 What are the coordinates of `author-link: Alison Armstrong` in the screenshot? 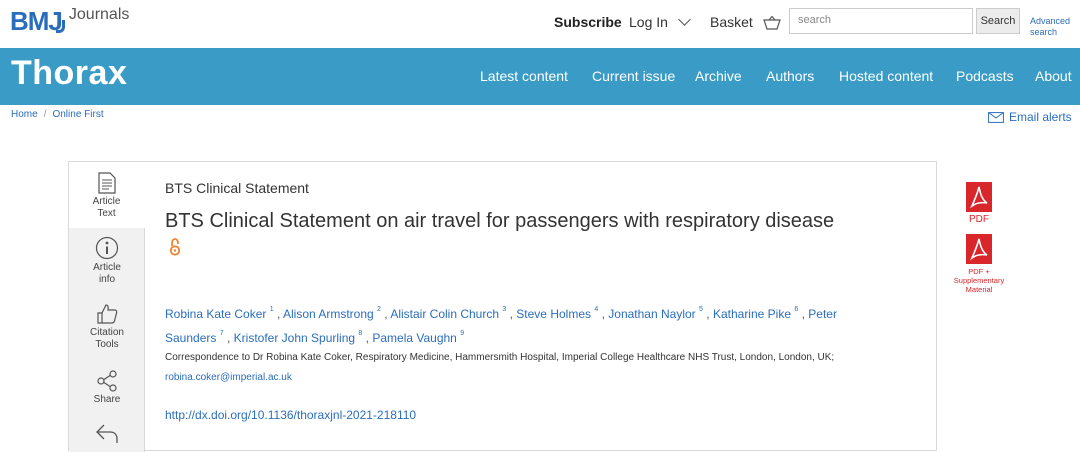 It's located at (328, 314).